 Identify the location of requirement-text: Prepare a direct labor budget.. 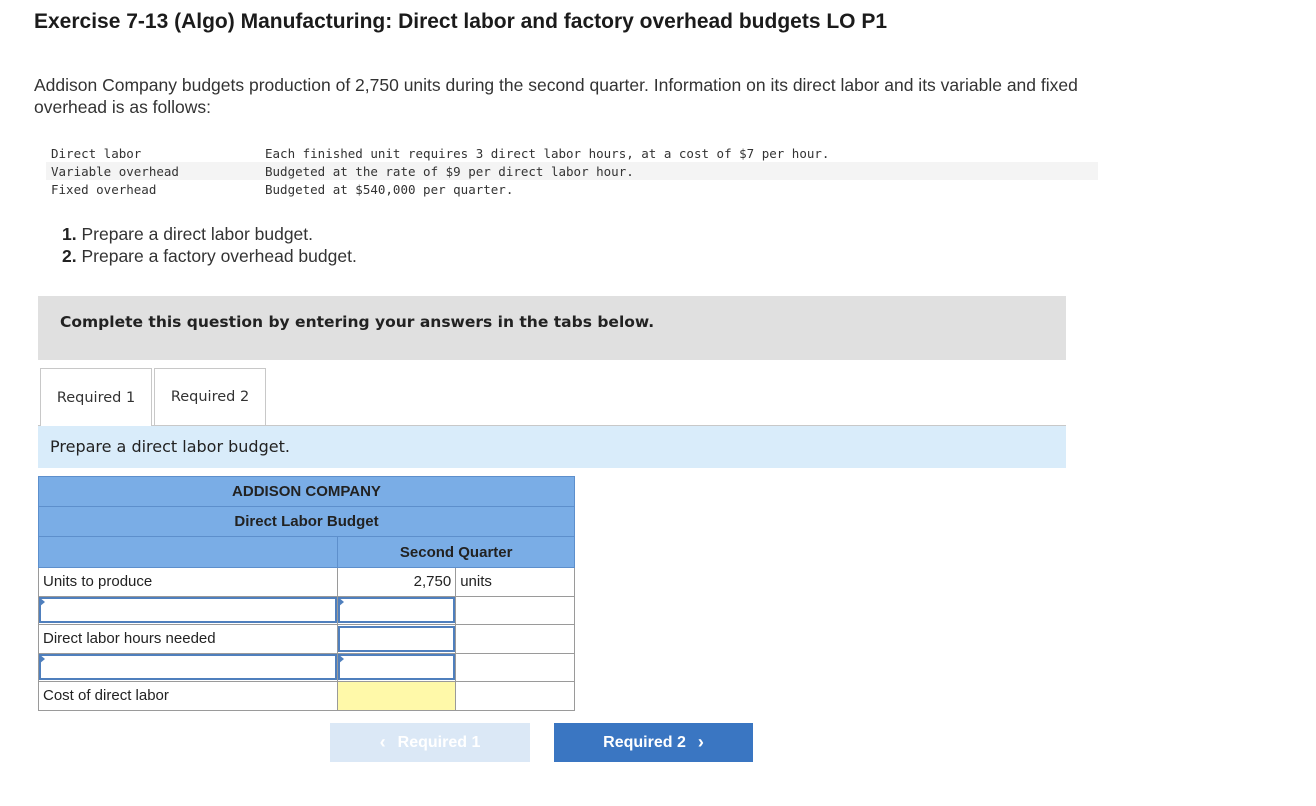
(197, 234).